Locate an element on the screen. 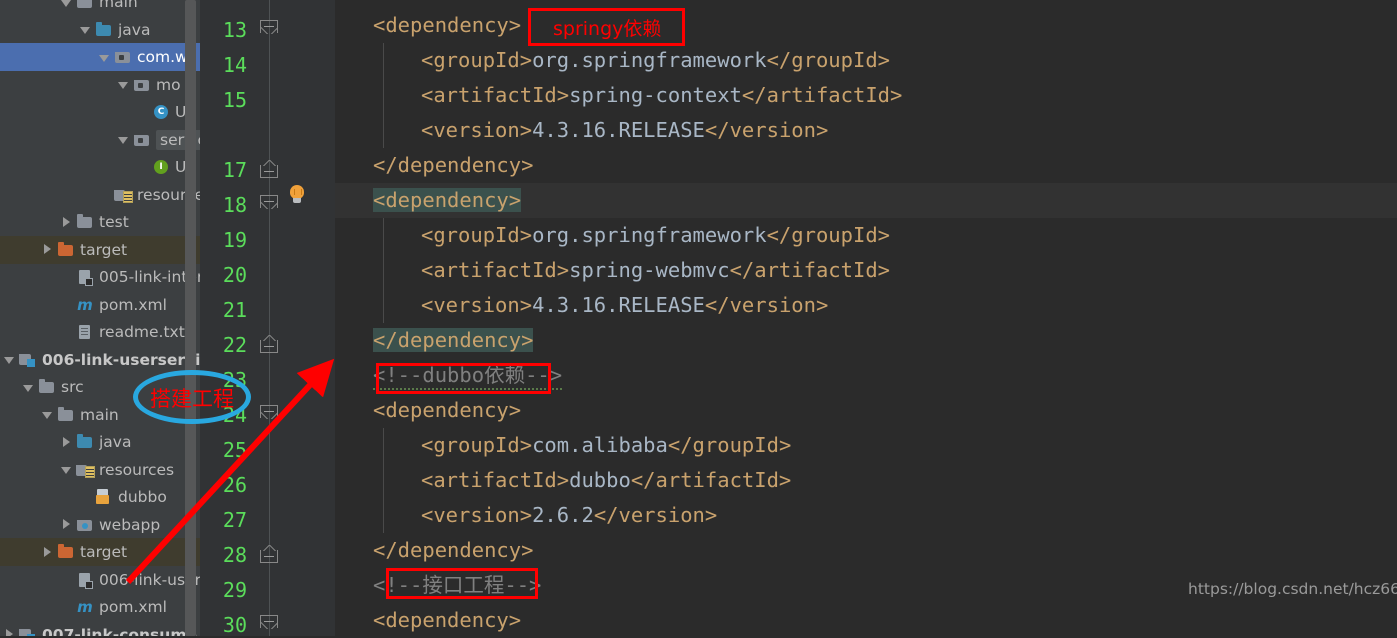 This screenshot has height=638, width=1397. code-line-content: </dependency> is located at coordinates (434, 340).